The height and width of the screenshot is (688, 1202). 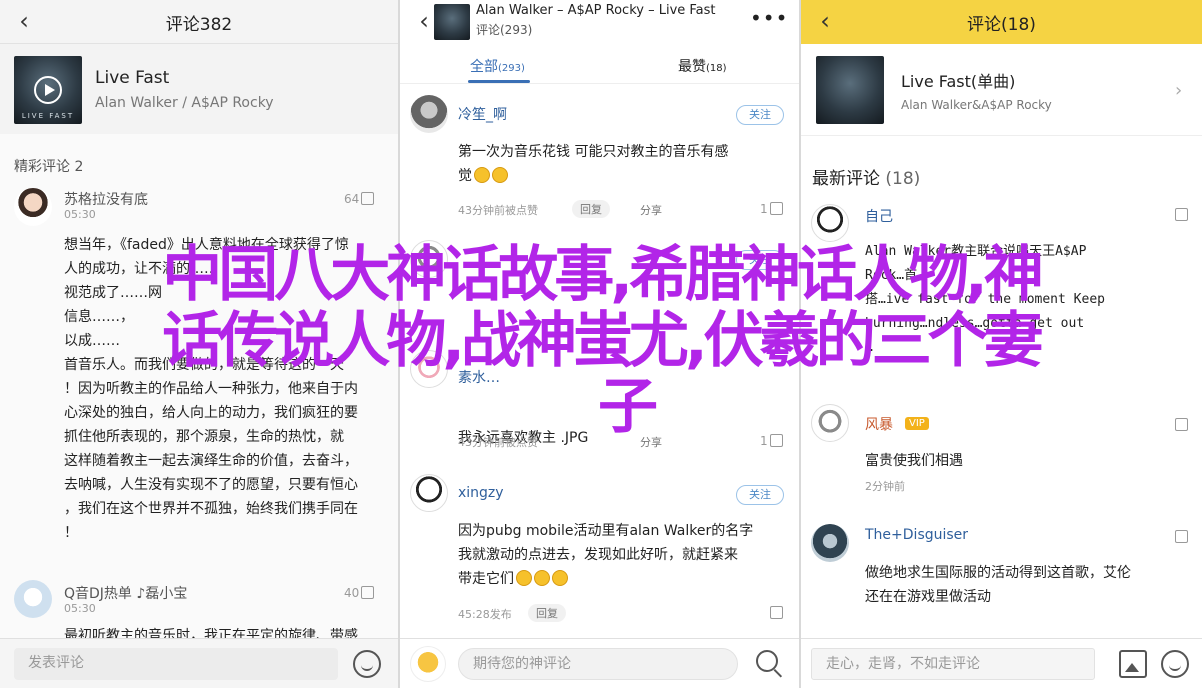 I want to click on section-title: 精彩评论 2, so click(x=49, y=167).